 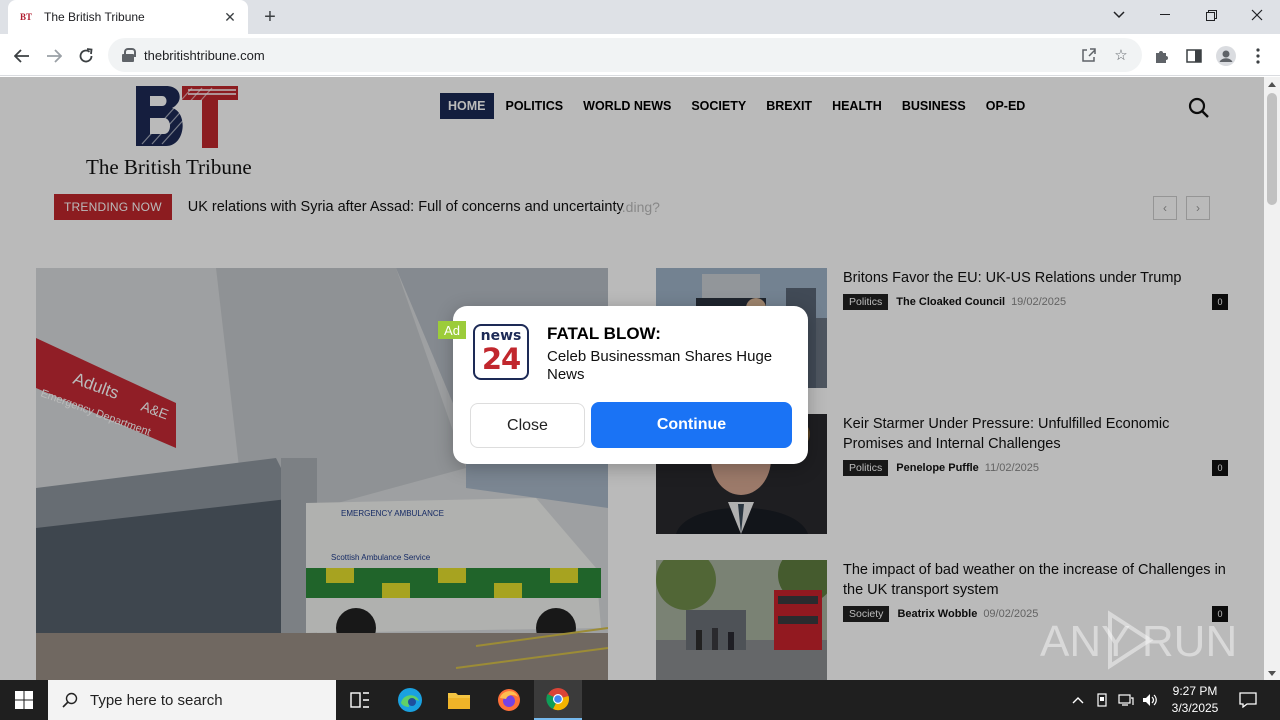 I want to click on taskbar-search-box: Type here to search, so click(x=192, y=700).